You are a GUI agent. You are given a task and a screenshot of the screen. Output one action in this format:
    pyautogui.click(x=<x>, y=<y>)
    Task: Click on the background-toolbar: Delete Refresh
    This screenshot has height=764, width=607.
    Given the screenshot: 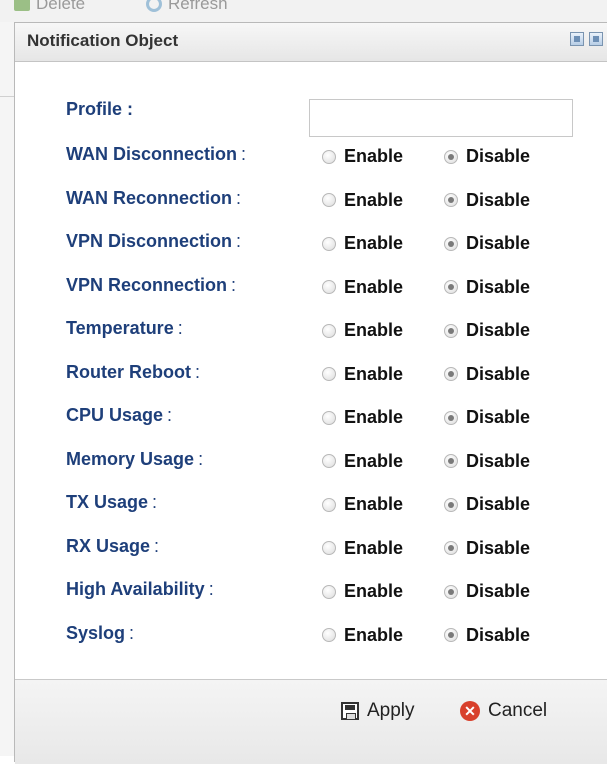 What is the action you would take?
    pyautogui.click(x=303, y=11)
    